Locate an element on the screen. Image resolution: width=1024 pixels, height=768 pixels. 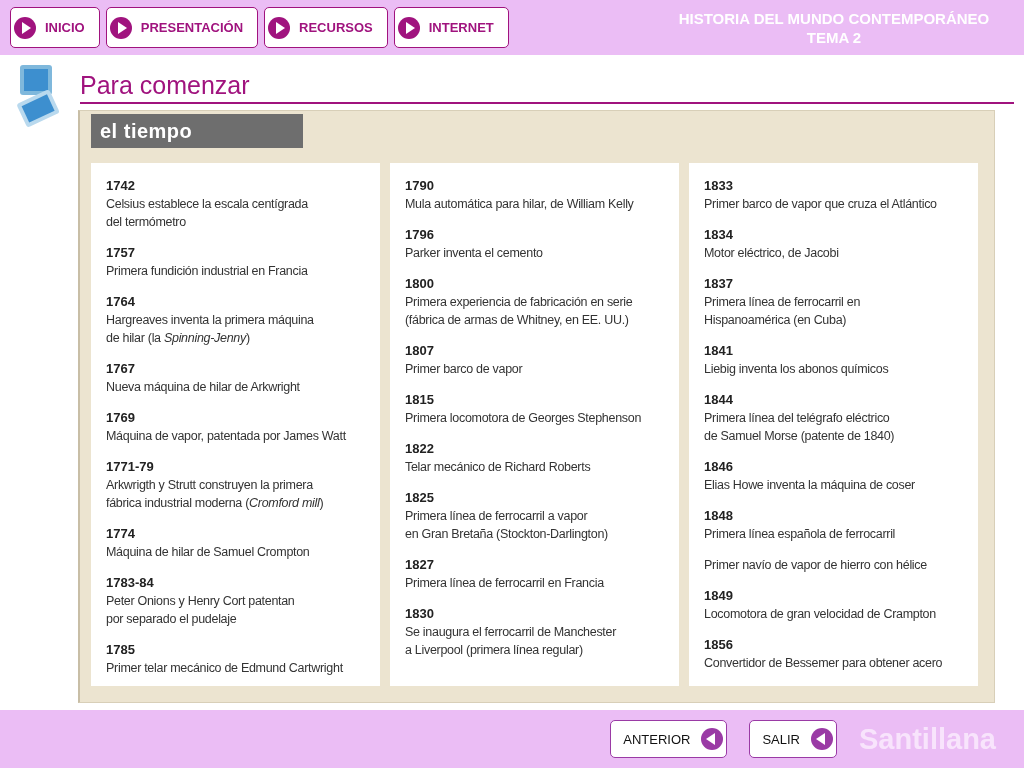
event-year: 1849 is located at coordinates (719, 596).